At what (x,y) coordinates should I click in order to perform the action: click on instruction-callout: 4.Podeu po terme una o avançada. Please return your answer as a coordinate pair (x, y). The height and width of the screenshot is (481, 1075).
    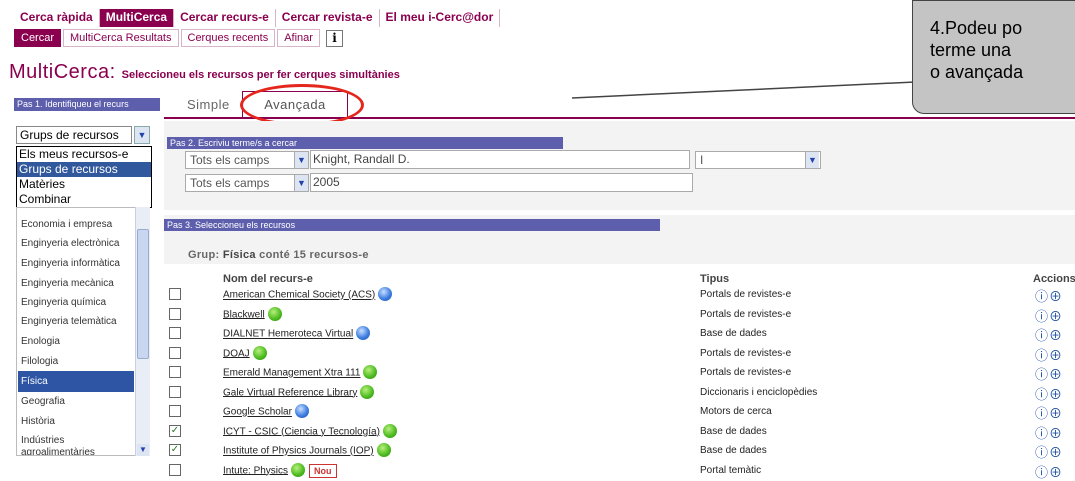
    Looking at the image, I should click on (993, 57).